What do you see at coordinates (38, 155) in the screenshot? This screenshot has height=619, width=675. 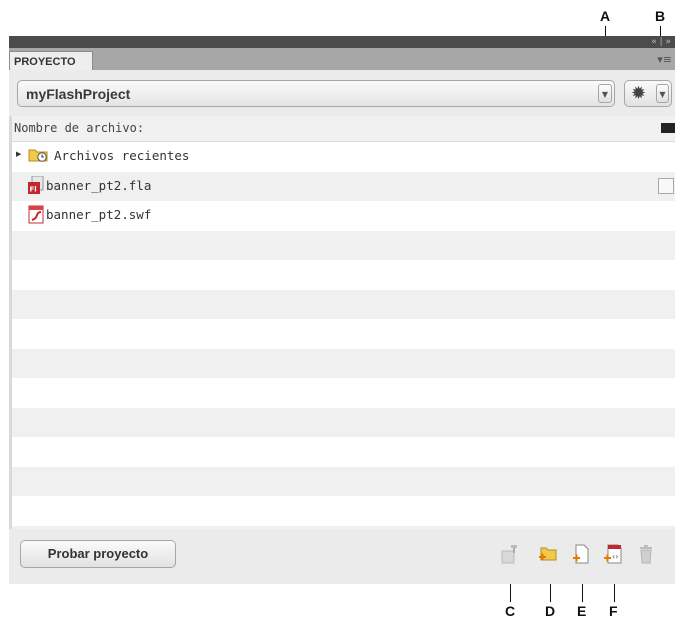 I see `recent-folder-icon` at bounding box center [38, 155].